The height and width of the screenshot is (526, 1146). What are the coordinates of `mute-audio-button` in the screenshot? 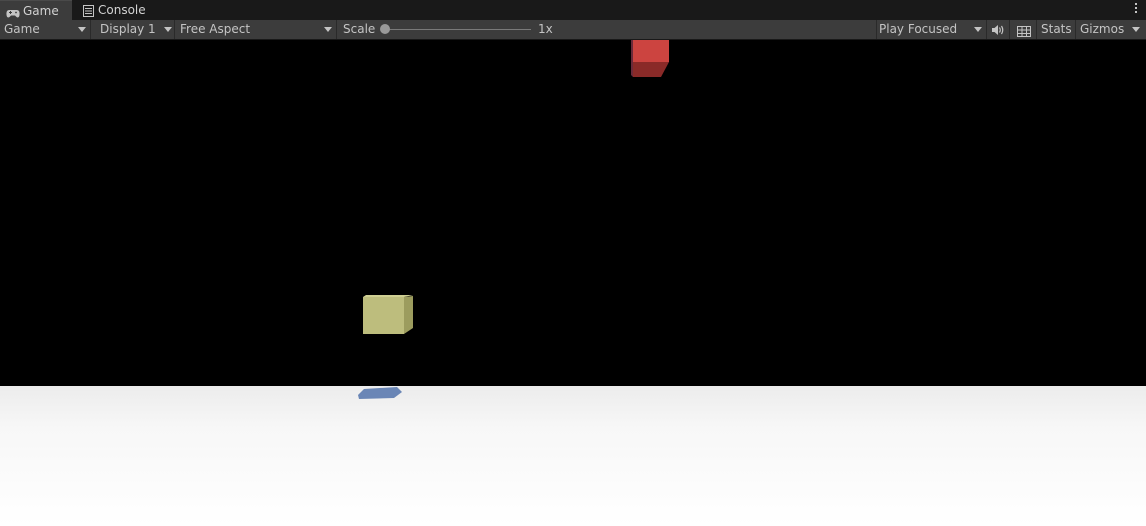 It's located at (998, 29).